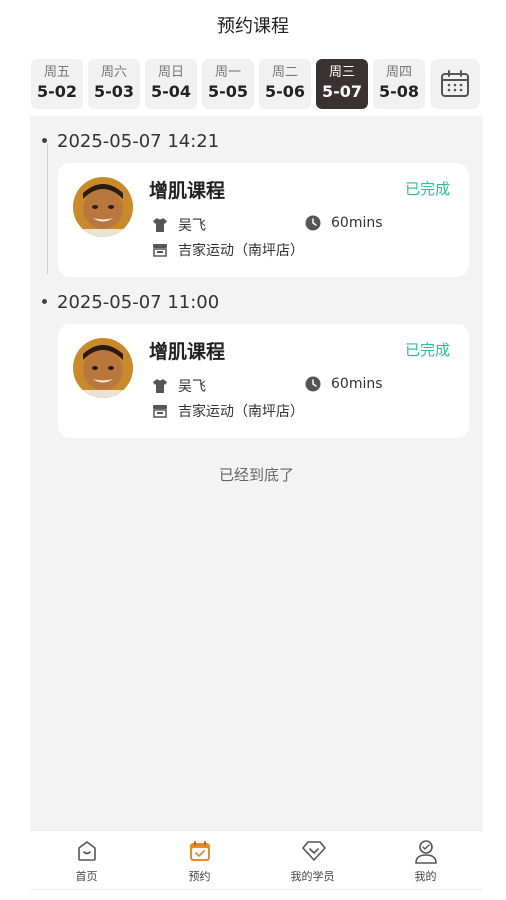 The width and height of the screenshot is (506, 900). What do you see at coordinates (47, 209) in the screenshot?
I see `timeline-line` at bounding box center [47, 209].